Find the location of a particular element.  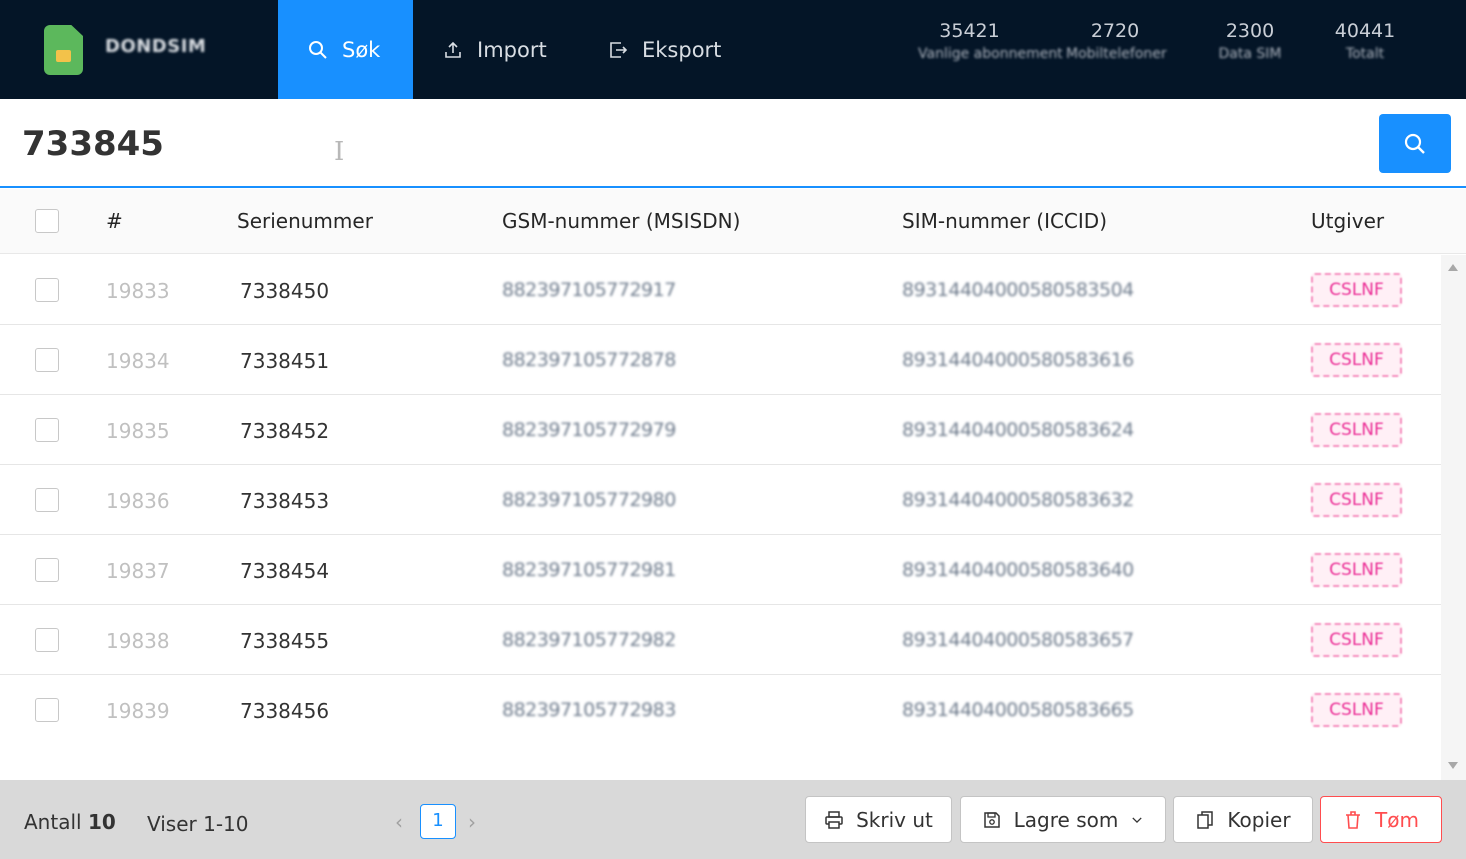

stat-label: Totalt is located at coordinates (1365, 54).